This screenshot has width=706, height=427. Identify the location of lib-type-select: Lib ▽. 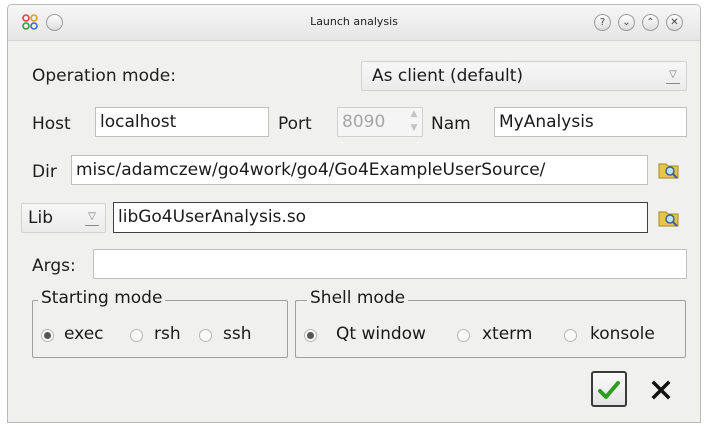
(63, 218).